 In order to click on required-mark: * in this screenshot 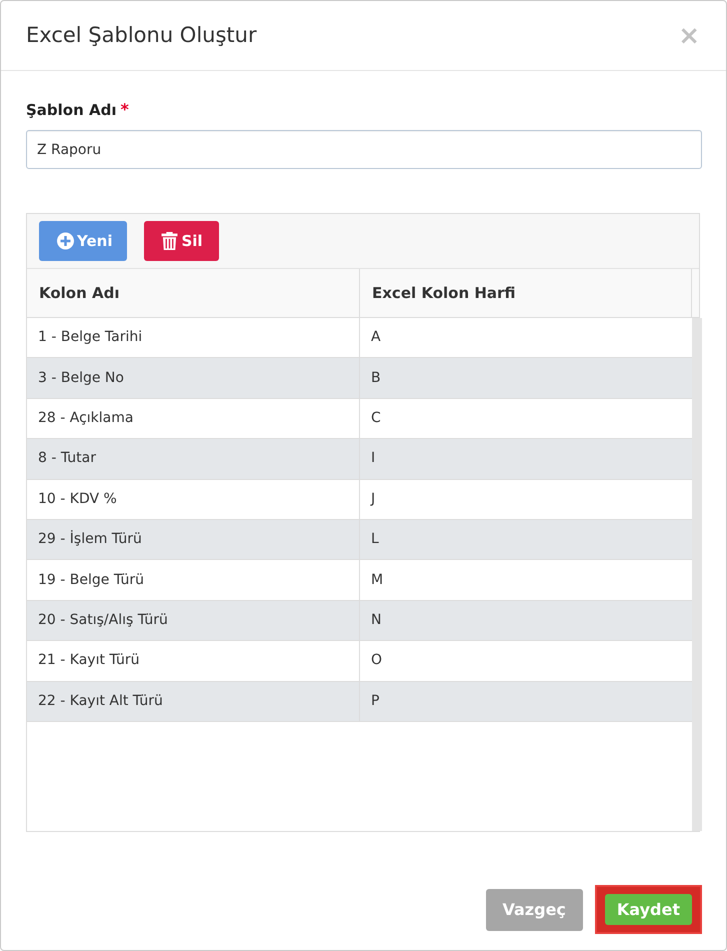, I will do `click(124, 110)`.